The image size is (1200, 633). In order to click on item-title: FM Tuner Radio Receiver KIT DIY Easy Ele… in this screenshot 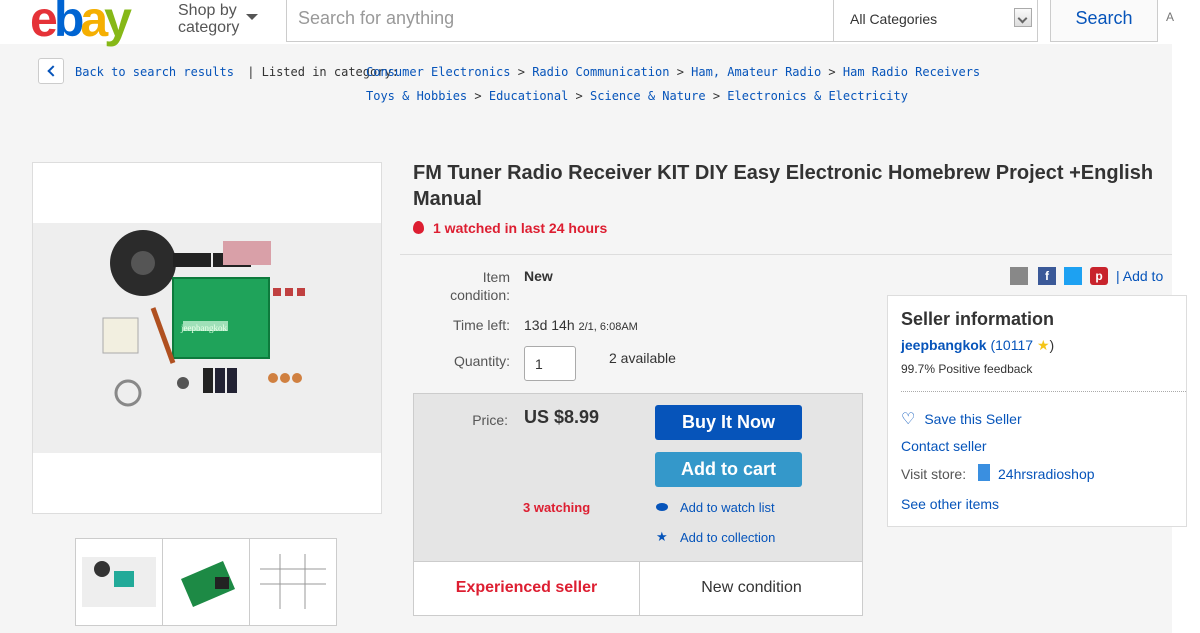, I will do `click(783, 186)`.